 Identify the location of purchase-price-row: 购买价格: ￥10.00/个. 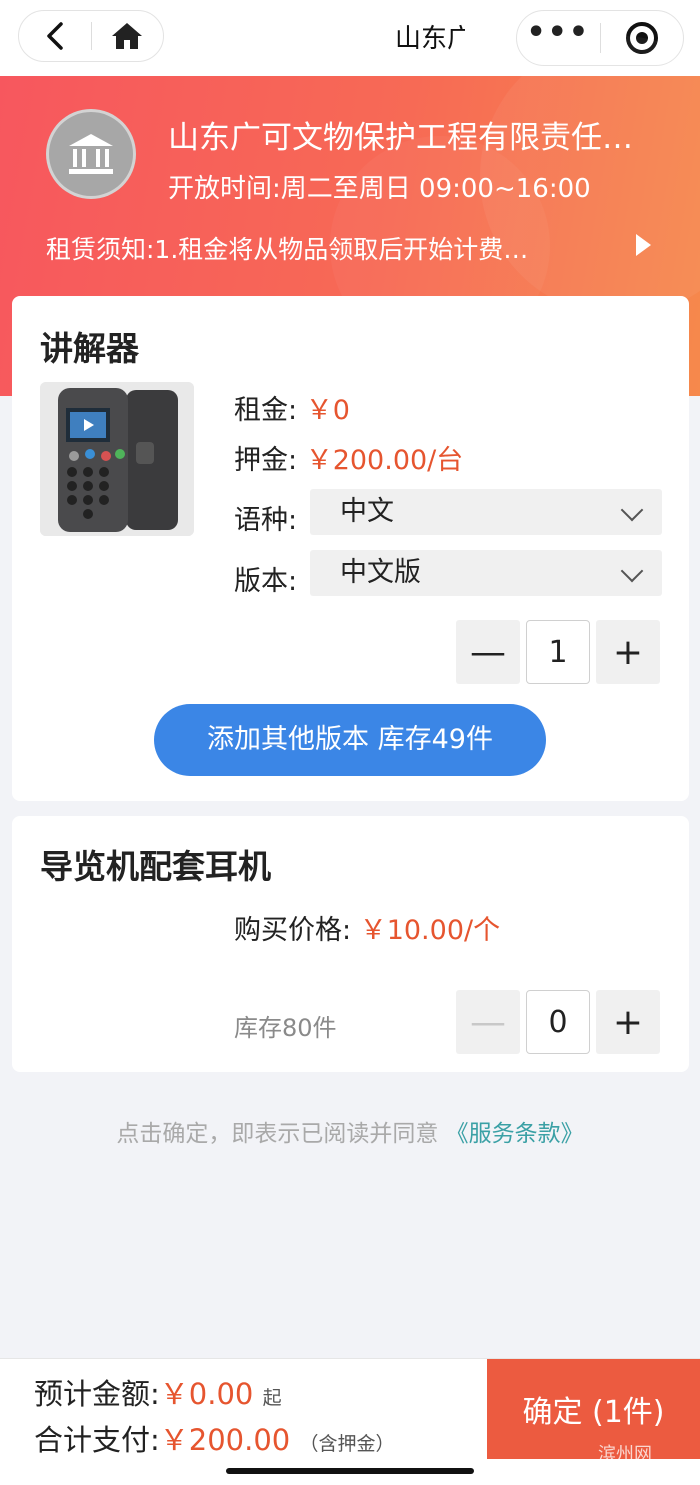
(367, 927).